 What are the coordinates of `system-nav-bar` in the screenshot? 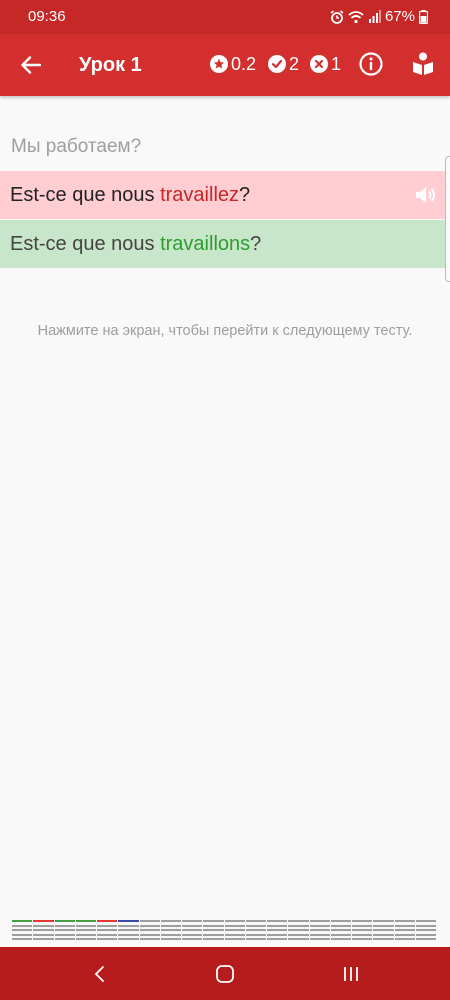 It's located at (225, 973).